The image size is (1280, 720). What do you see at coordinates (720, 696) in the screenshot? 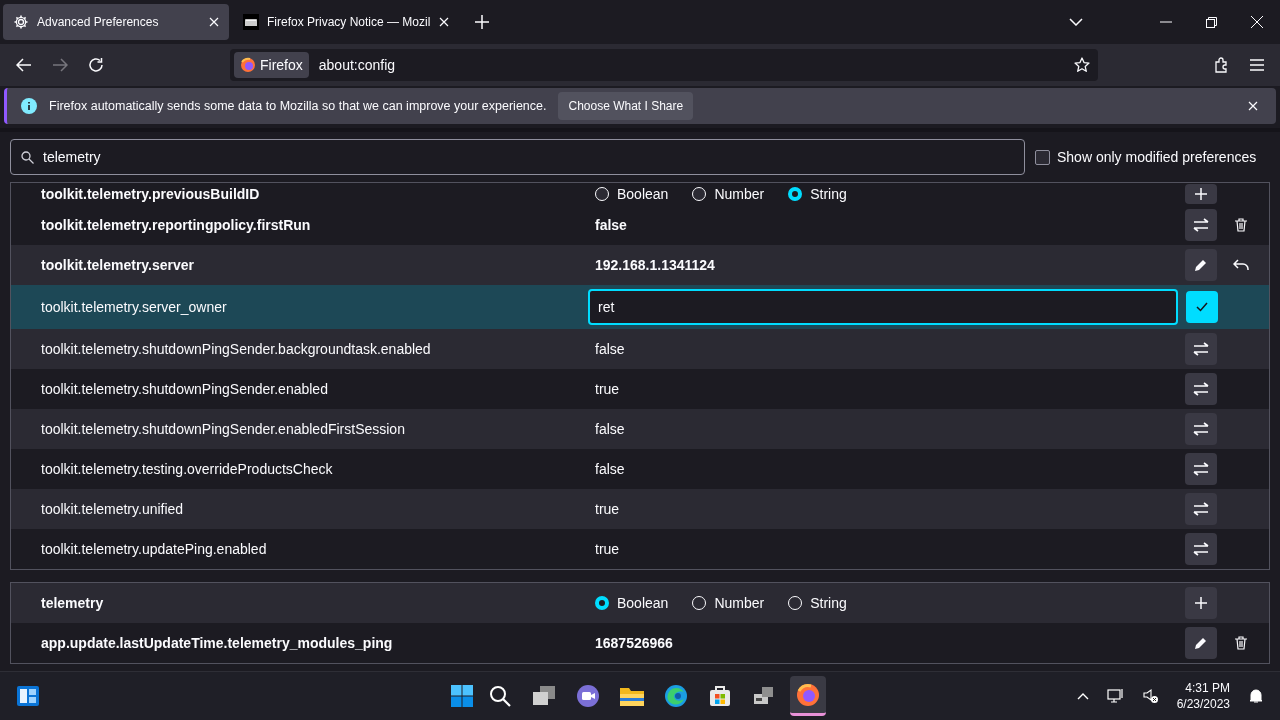
I see `store-icon` at bounding box center [720, 696].